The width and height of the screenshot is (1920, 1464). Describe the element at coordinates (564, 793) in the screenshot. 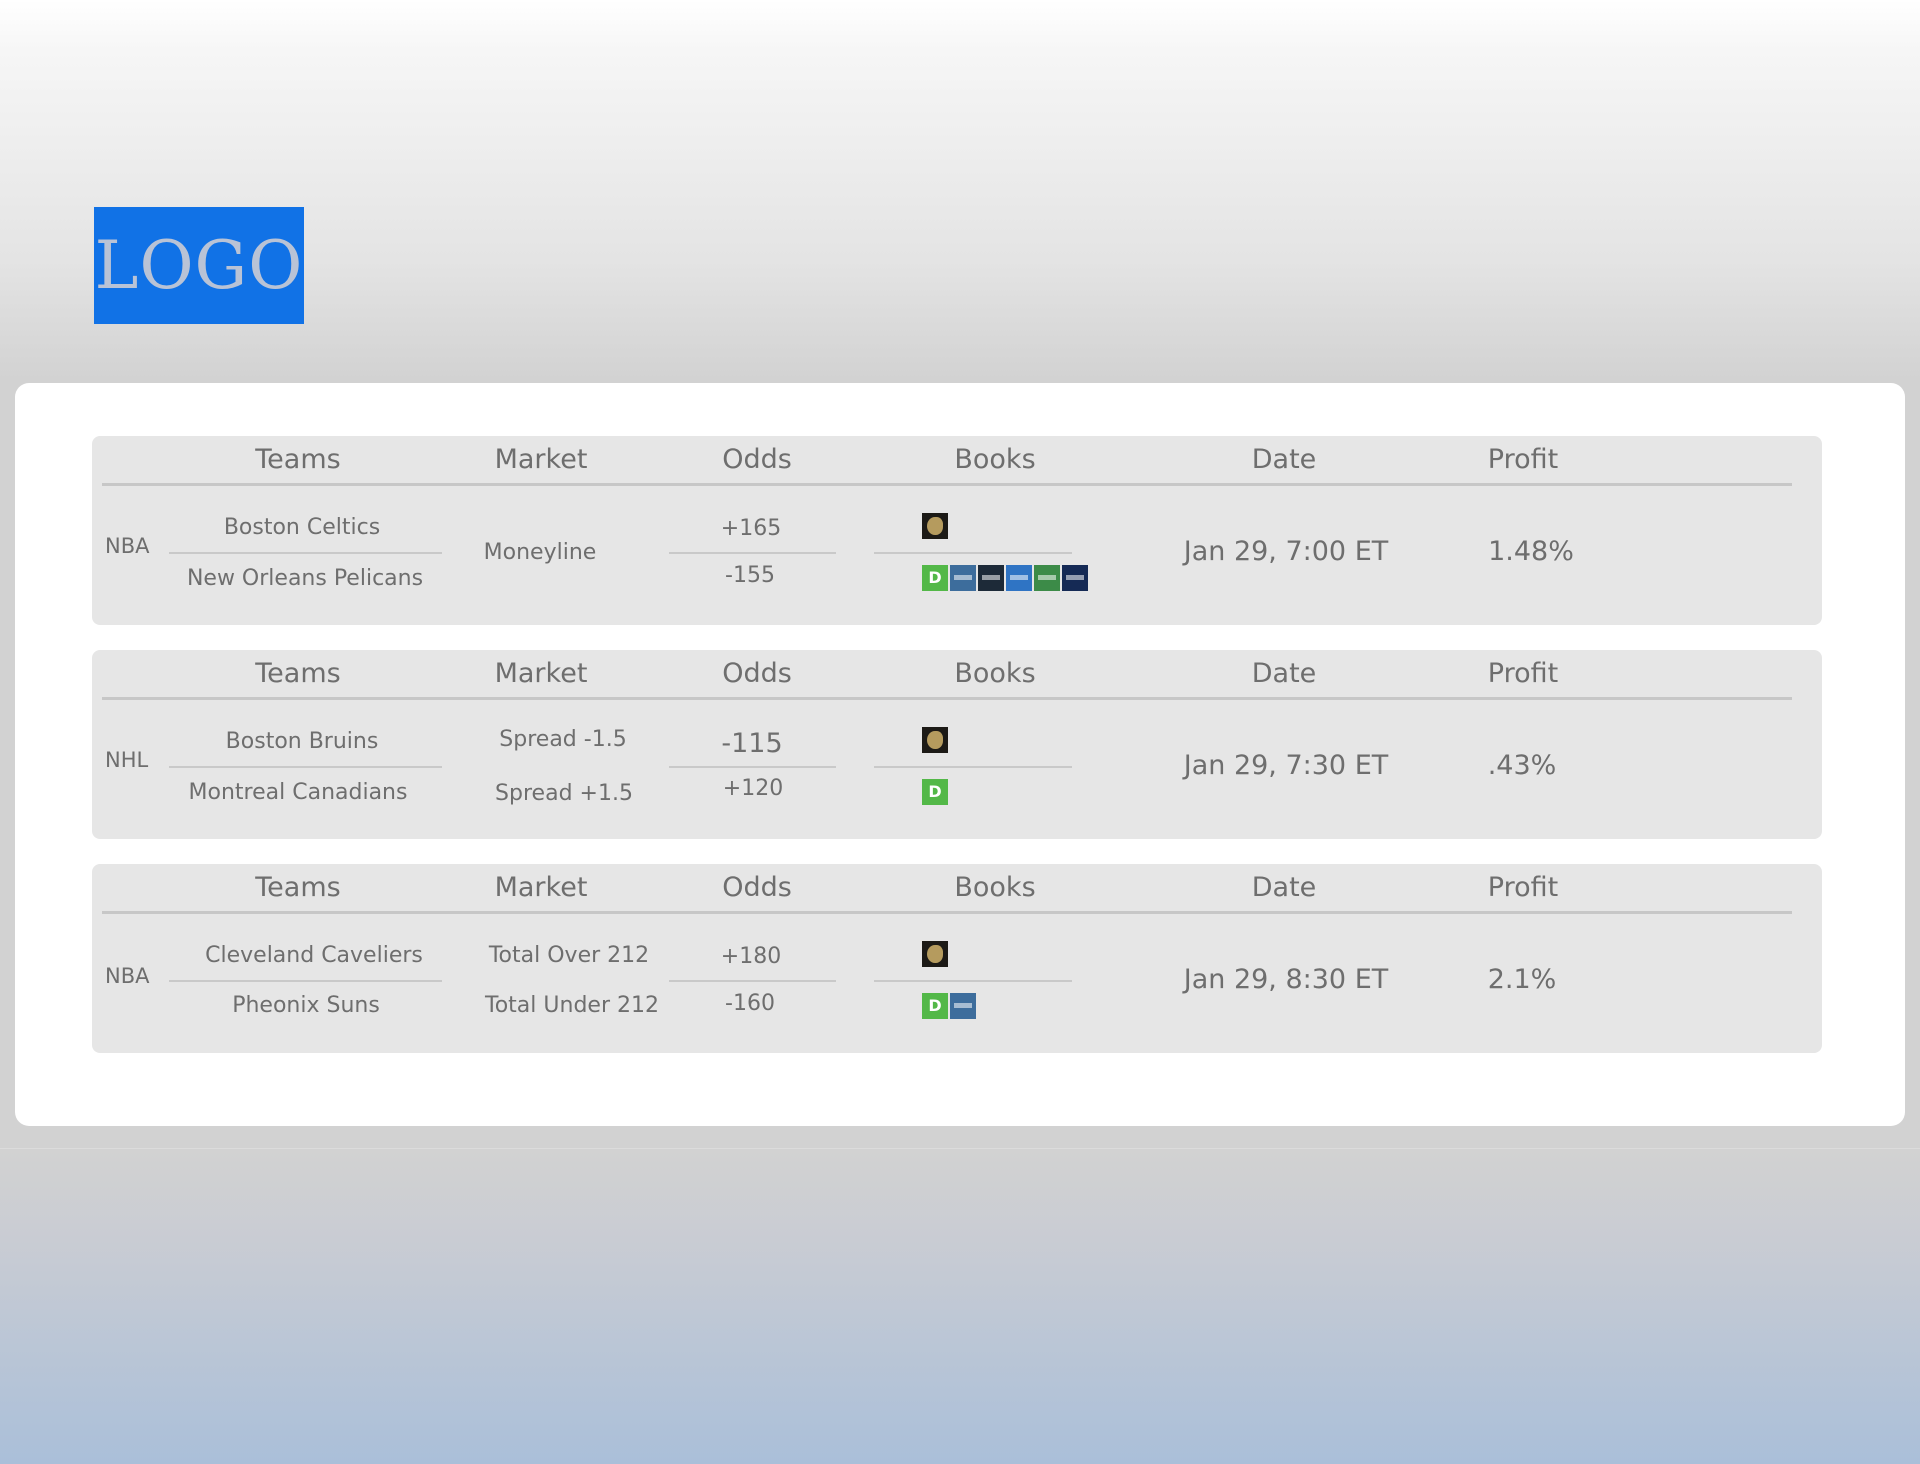

I see `market-away: Spread +1.5` at that location.